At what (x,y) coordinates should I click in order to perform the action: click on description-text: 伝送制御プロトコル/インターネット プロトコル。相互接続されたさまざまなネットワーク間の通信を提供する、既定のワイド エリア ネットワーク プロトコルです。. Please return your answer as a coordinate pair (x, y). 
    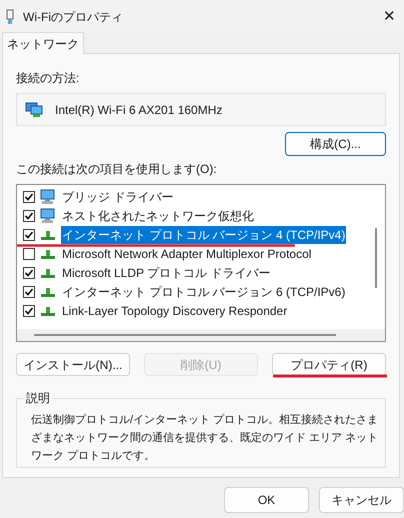
    Looking at the image, I should click on (205, 438).